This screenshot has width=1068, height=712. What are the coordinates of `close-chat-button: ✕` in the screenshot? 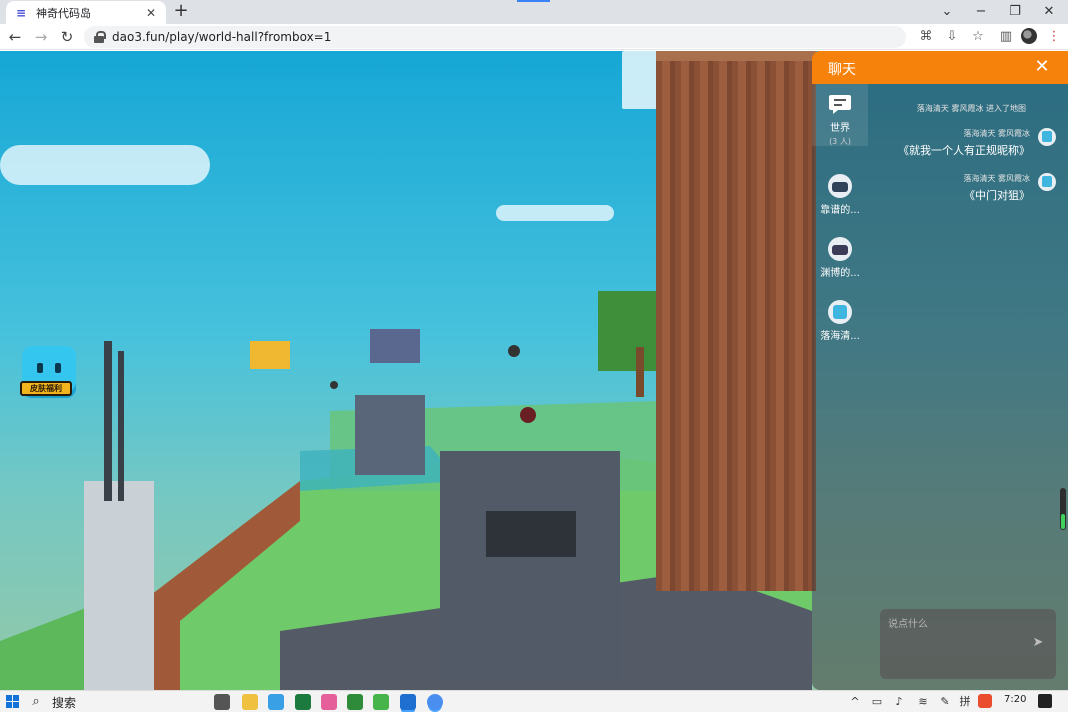 It's located at (1042, 67).